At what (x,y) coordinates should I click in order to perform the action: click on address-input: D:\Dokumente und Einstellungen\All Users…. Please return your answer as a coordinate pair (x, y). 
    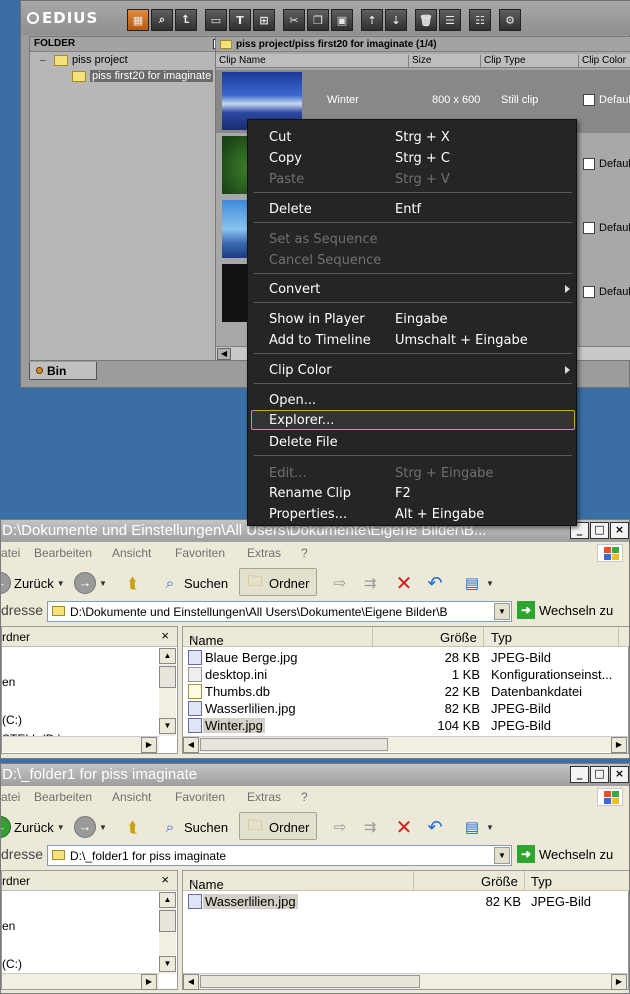
    Looking at the image, I should click on (279, 611).